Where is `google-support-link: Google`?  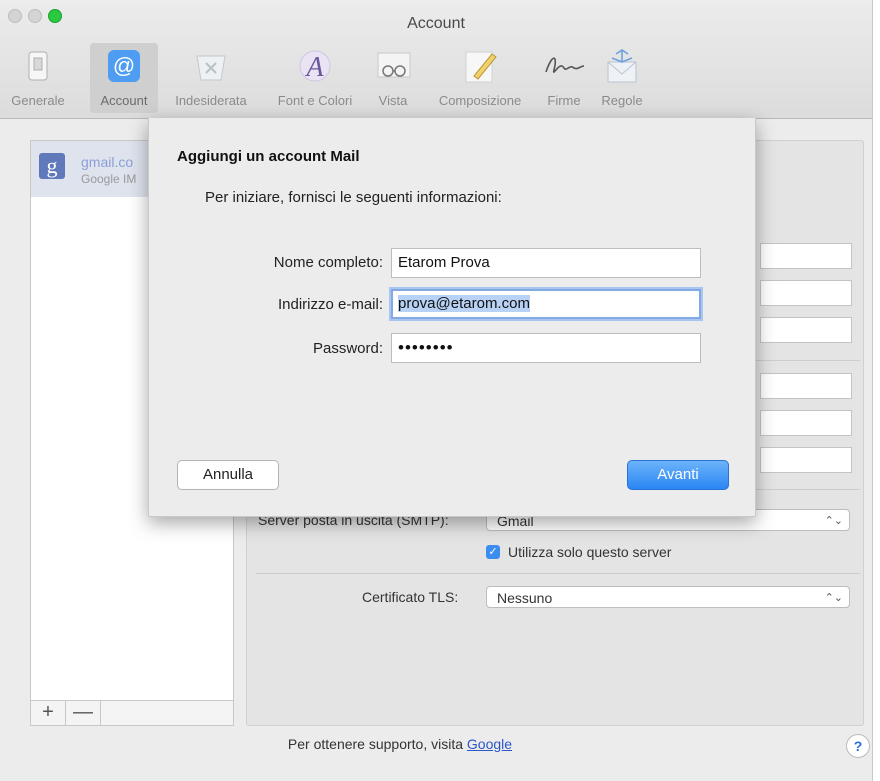
google-support-link: Google is located at coordinates (489, 744).